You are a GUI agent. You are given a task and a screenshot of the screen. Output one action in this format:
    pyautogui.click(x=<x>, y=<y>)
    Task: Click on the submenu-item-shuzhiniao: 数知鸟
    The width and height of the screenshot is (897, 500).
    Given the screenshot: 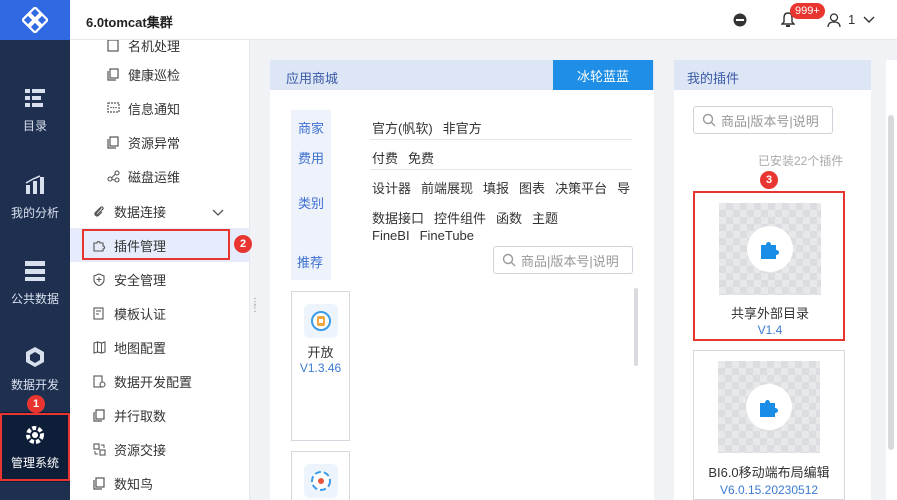 What is the action you would take?
    pyautogui.click(x=159, y=483)
    